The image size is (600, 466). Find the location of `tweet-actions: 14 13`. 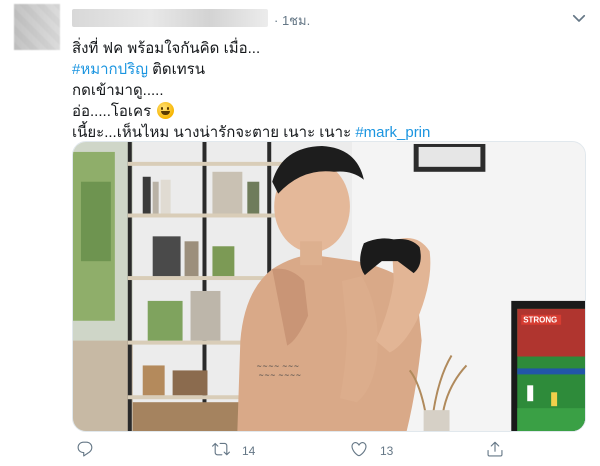

tweet-actions: 14 13 is located at coordinates (327, 451).